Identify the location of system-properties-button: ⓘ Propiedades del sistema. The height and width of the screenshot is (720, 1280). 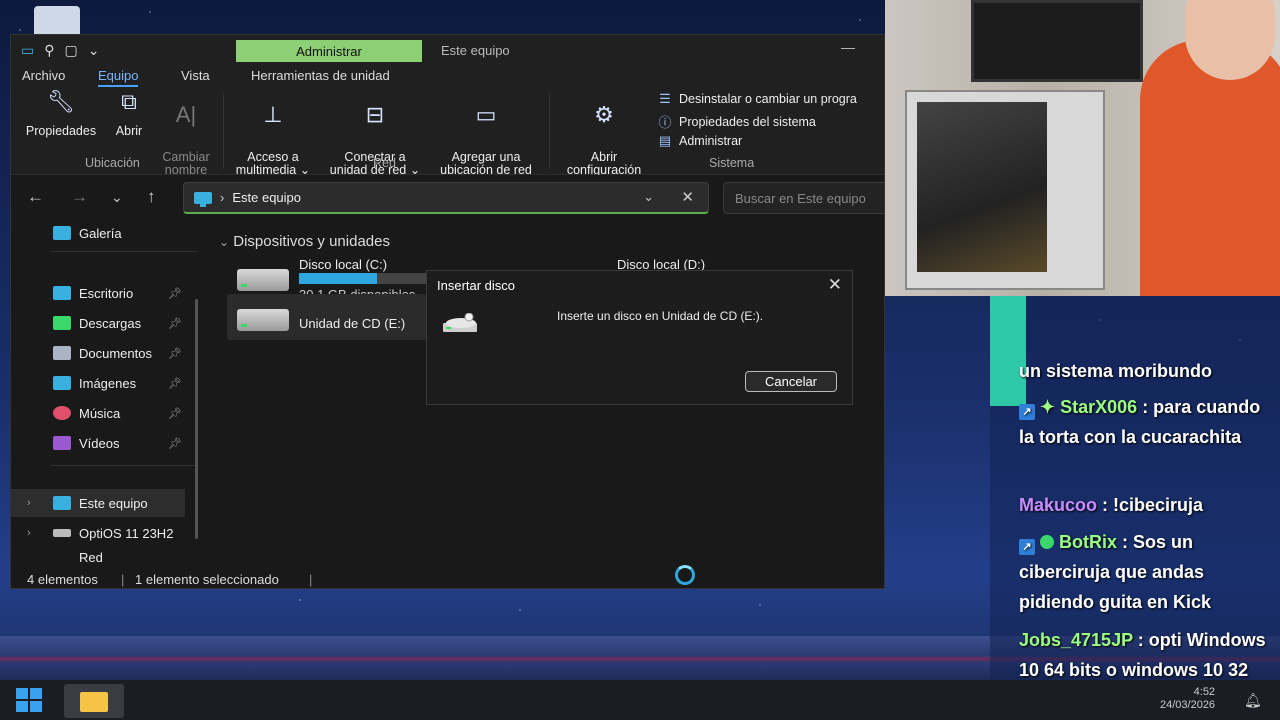
(736, 121).